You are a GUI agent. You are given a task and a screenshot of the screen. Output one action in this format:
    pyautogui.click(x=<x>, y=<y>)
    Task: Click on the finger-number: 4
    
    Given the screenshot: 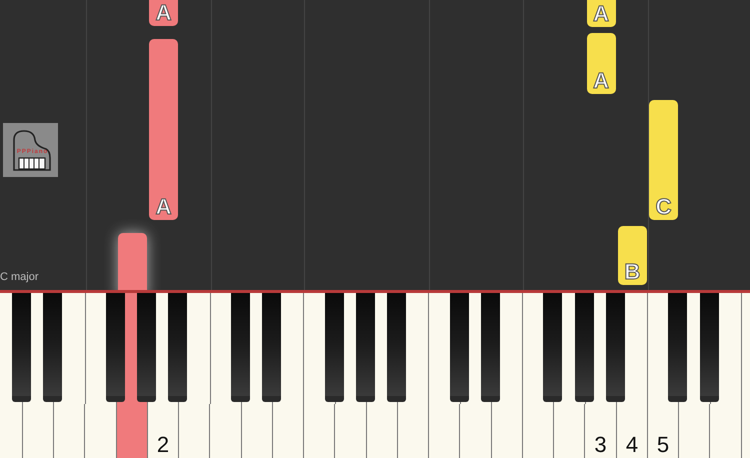 What is the action you would take?
    pyautogui.click(x=632, y=445)
    